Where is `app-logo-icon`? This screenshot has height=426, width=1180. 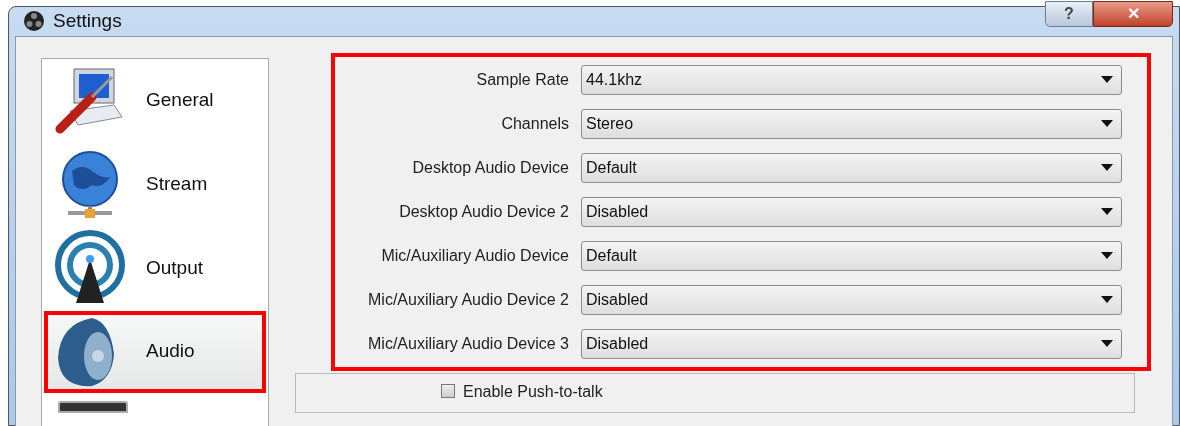 app-logo-icon is located at coordinates (34, 21).